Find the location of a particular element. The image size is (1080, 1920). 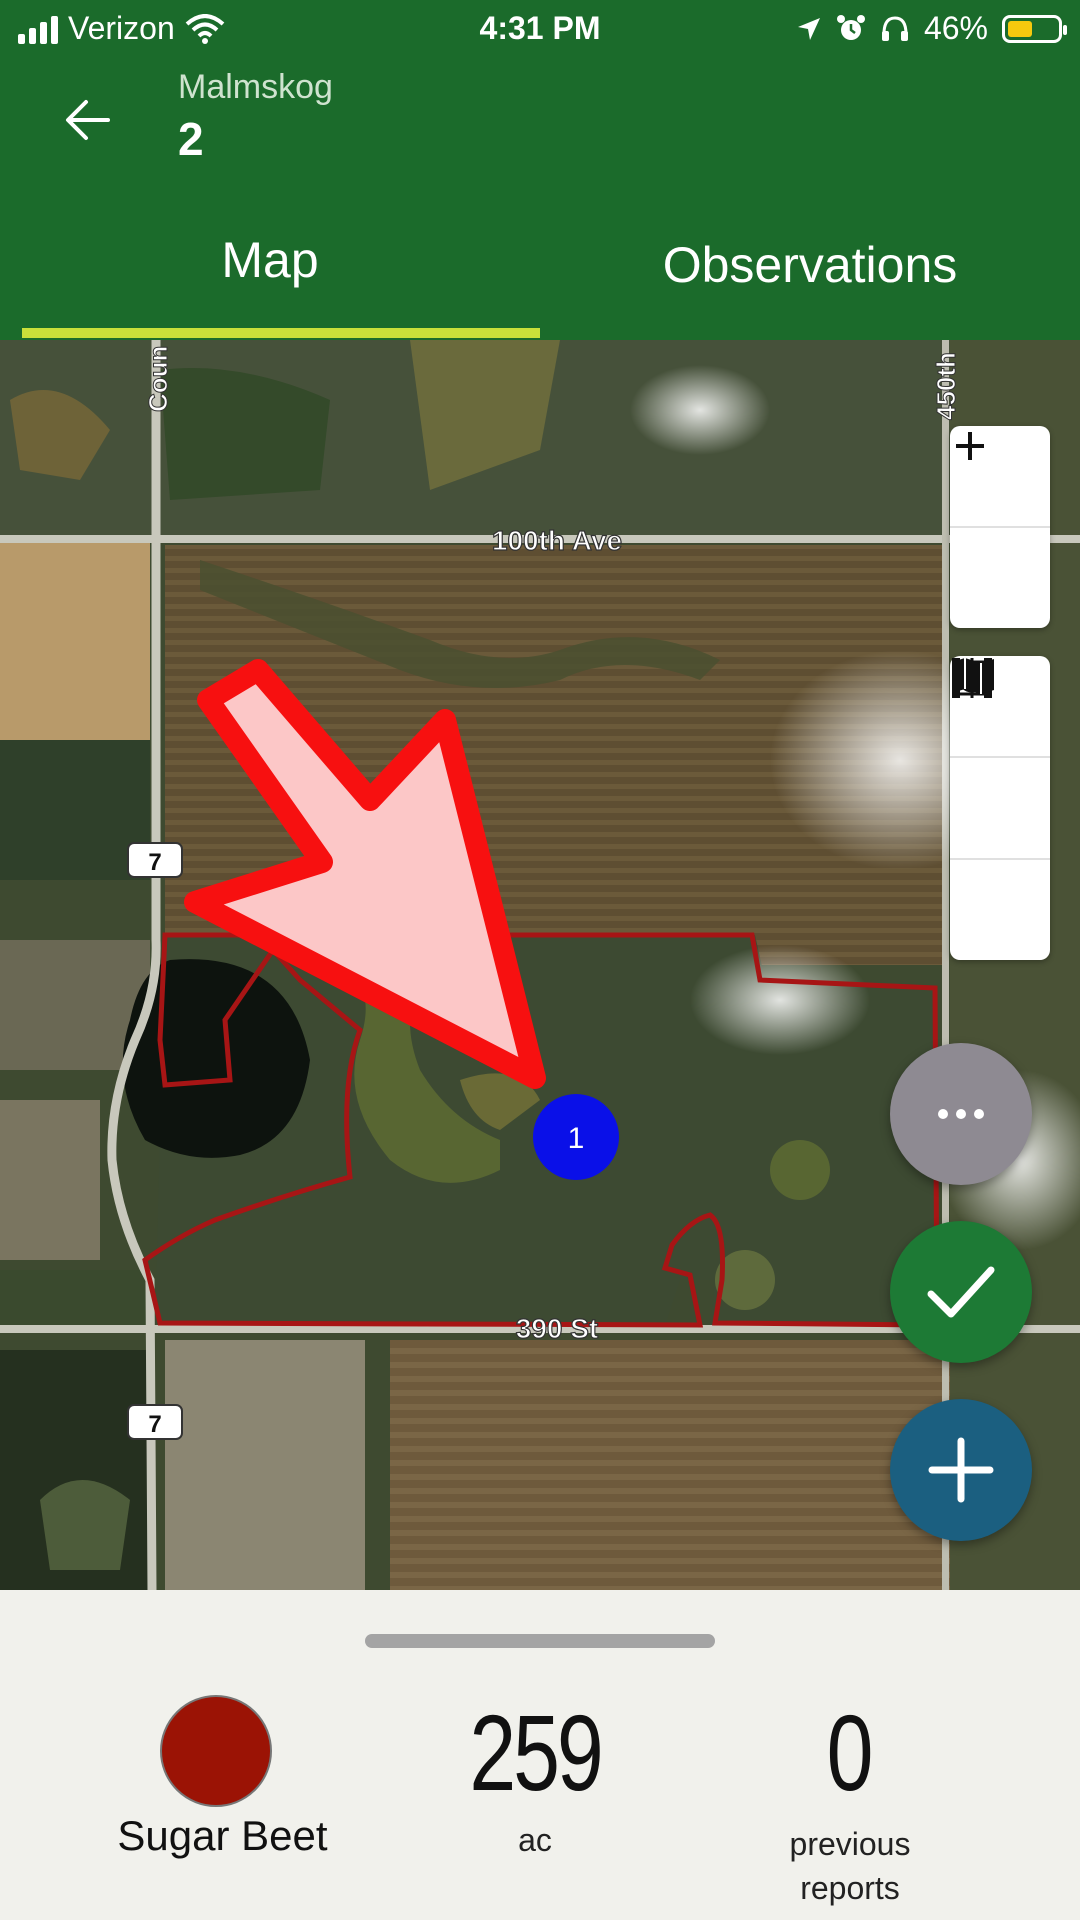

status-bar: Verizon 4:31 PM 46% is located at coordinates (540, 30).